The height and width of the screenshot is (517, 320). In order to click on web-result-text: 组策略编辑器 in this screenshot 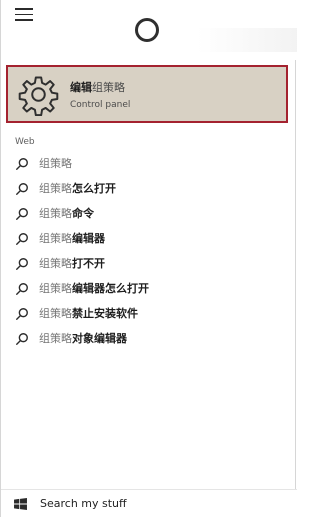, I will do `click(72, 239)`.